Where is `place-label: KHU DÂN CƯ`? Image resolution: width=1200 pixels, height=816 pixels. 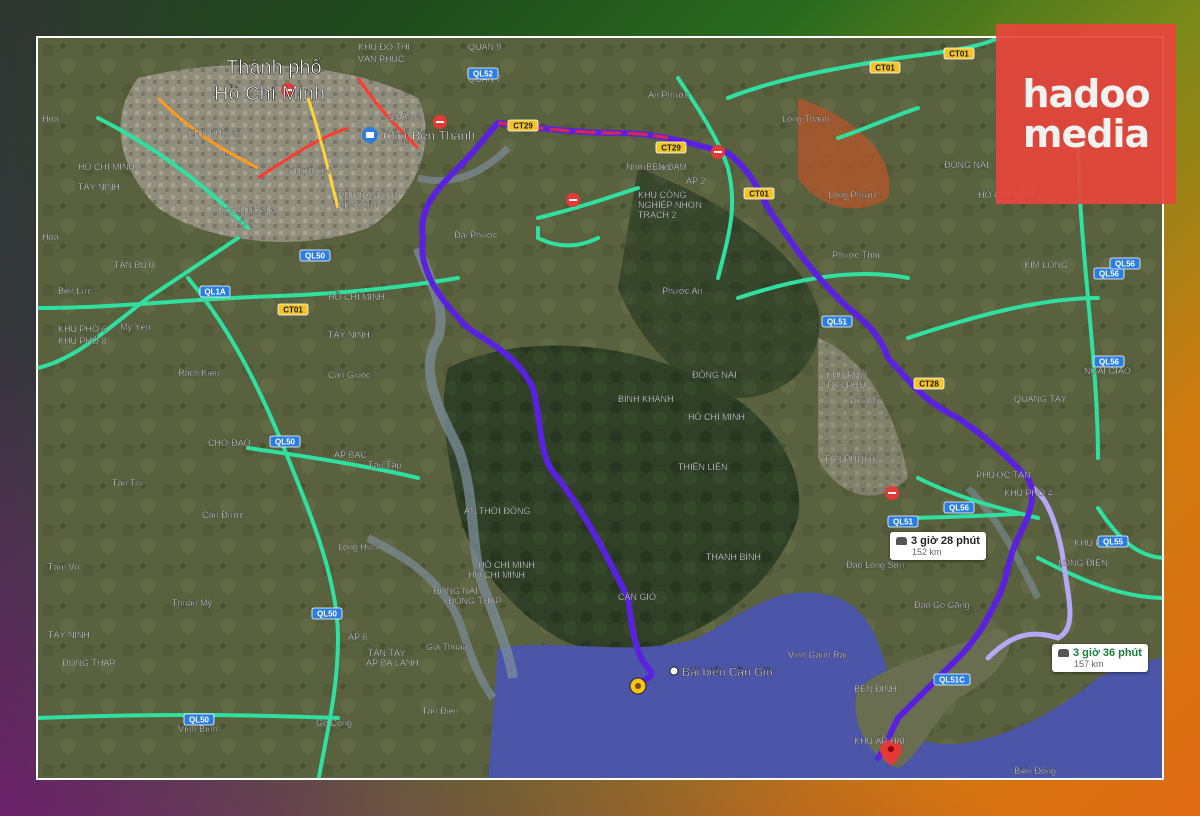 place-label: KHU DÂN CƯ is located at coordinates (367, 195).